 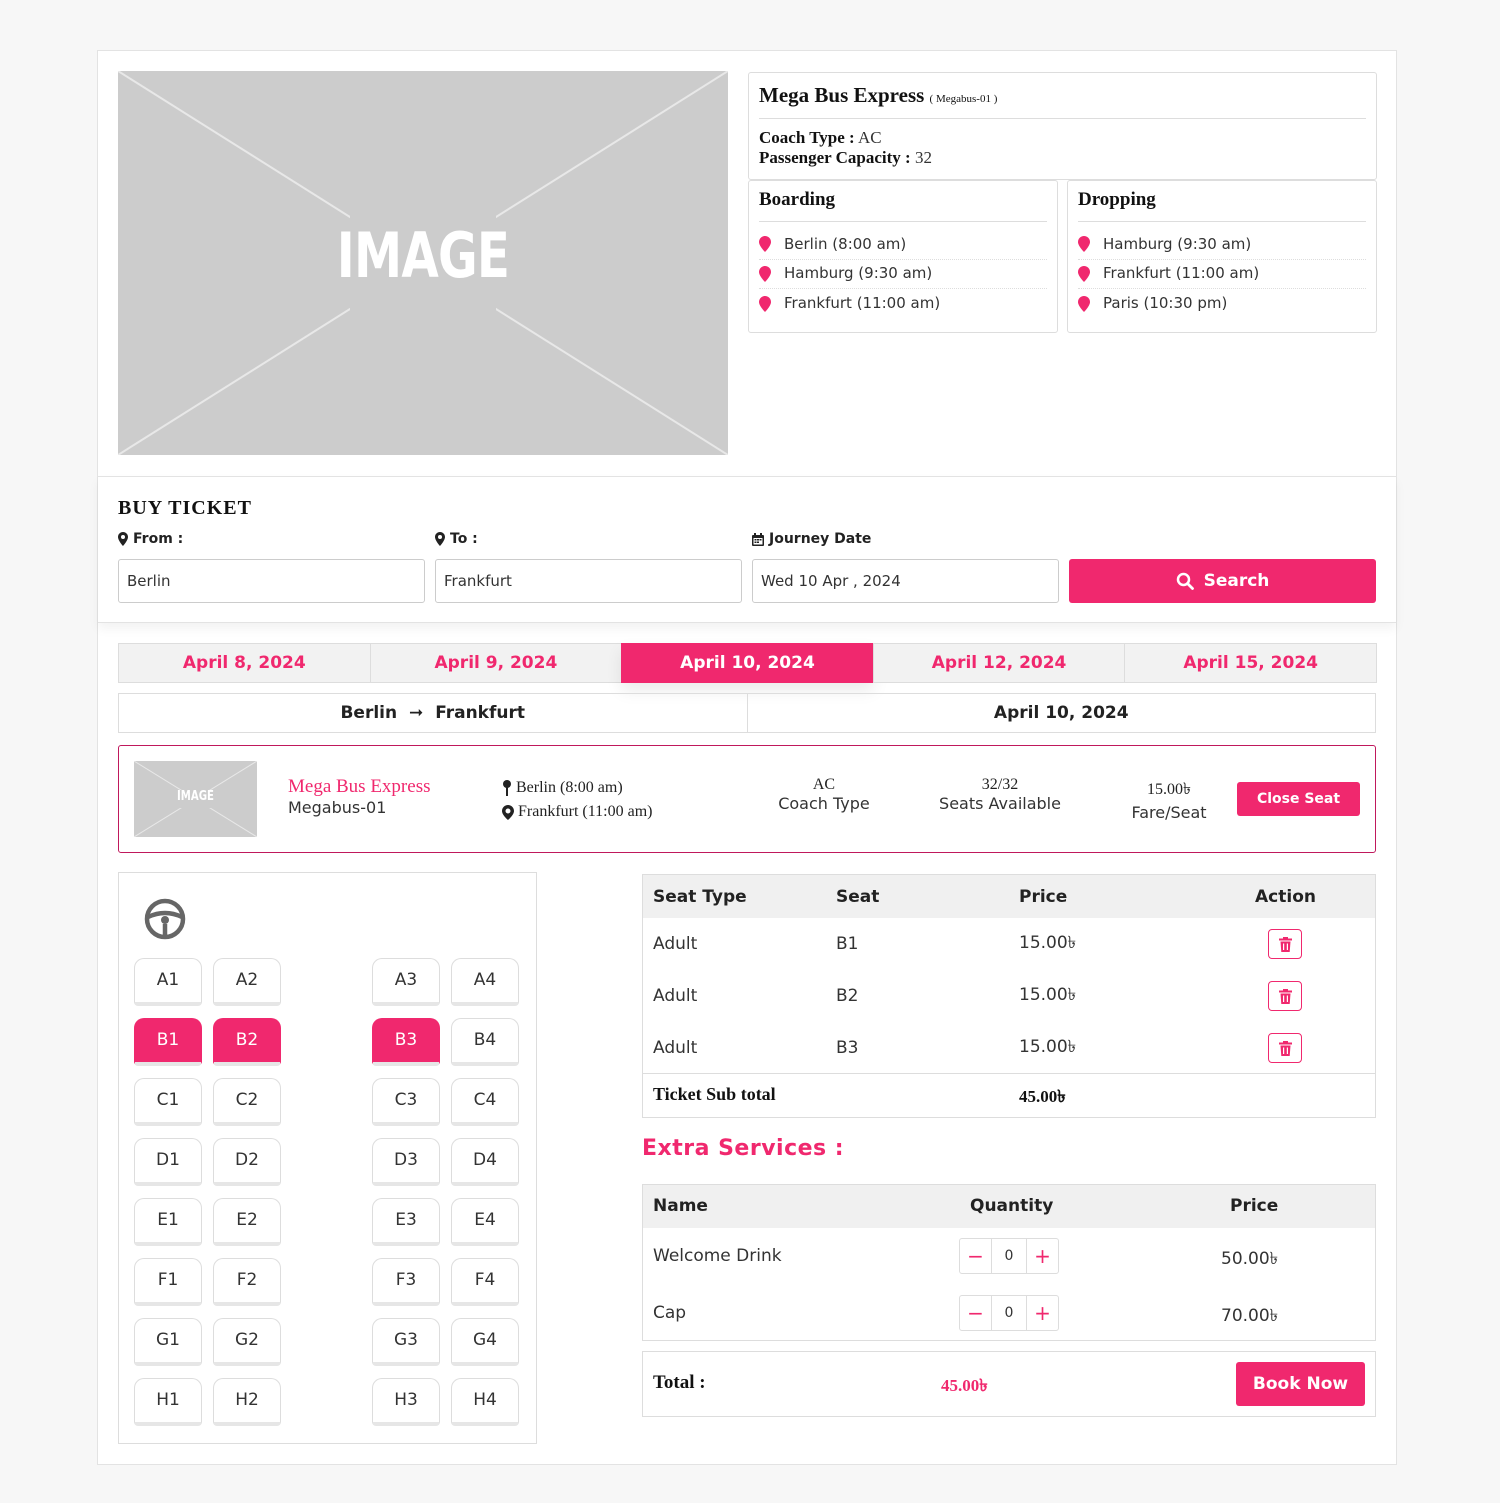 What do you see at coordinates (858, 273) in the screenshot?
I see `boarding-item-label: Hamburg (9:30 am)` at bounding box center [858, 273].